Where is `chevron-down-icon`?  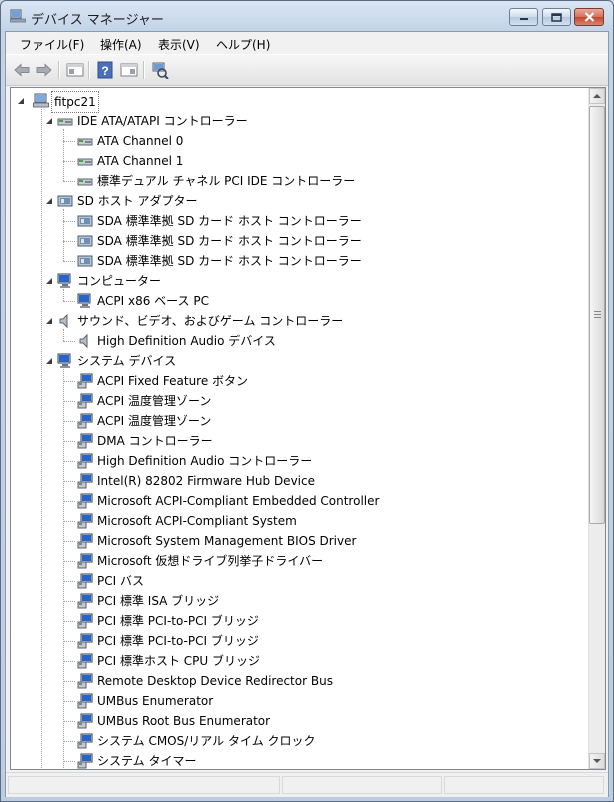
chevron-down-icon is located at coordinates (597, 761).